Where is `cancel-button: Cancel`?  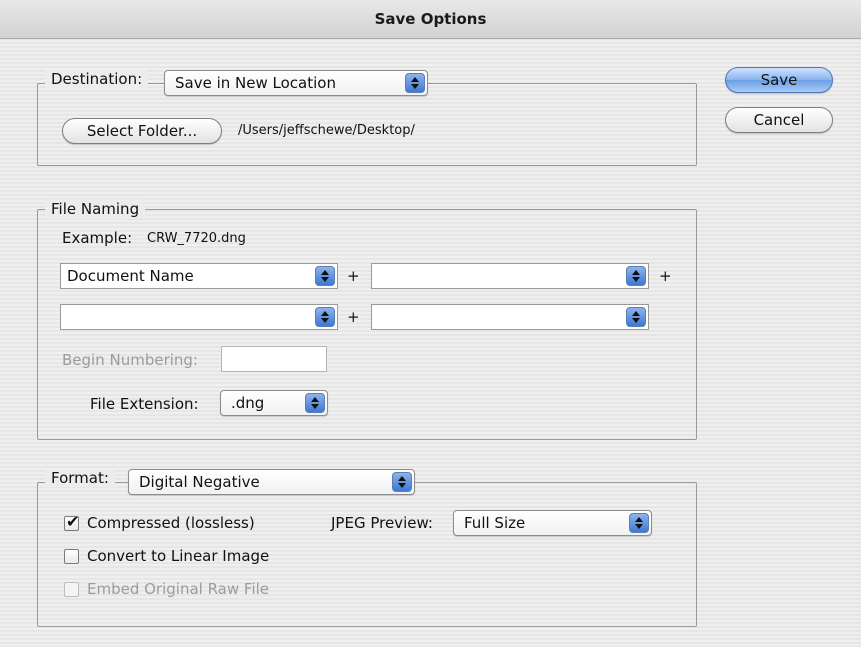 cancel-button: Cancel is located at coordinates (779, 120).